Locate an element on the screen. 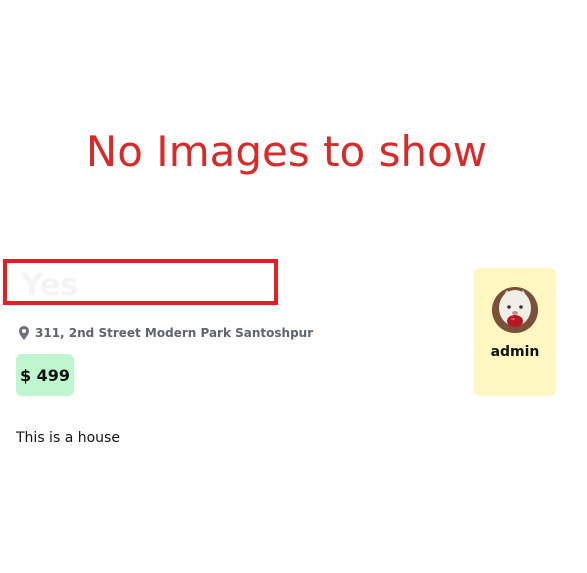 The height and width of the screenshot is (573, 587). listing-title-highlight: Yes is located at coordinates (140, 282).